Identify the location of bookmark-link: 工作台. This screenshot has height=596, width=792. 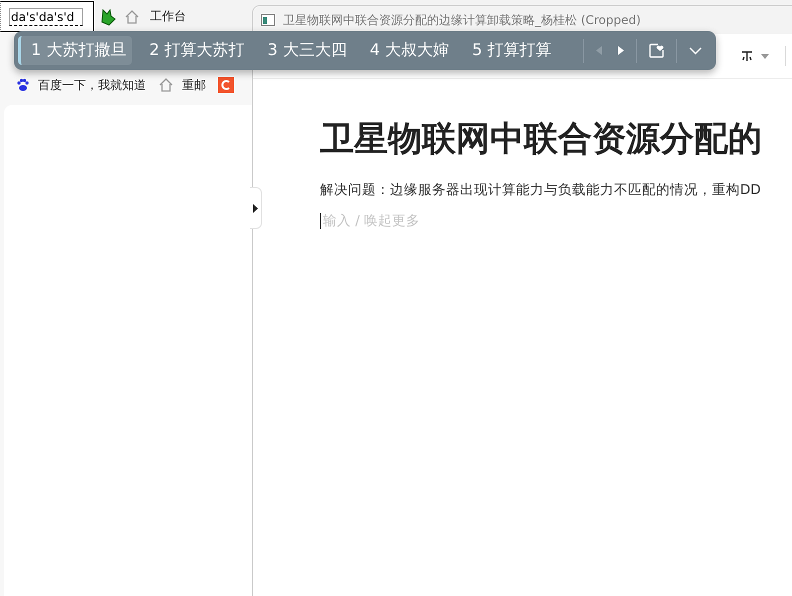
(168, 16).